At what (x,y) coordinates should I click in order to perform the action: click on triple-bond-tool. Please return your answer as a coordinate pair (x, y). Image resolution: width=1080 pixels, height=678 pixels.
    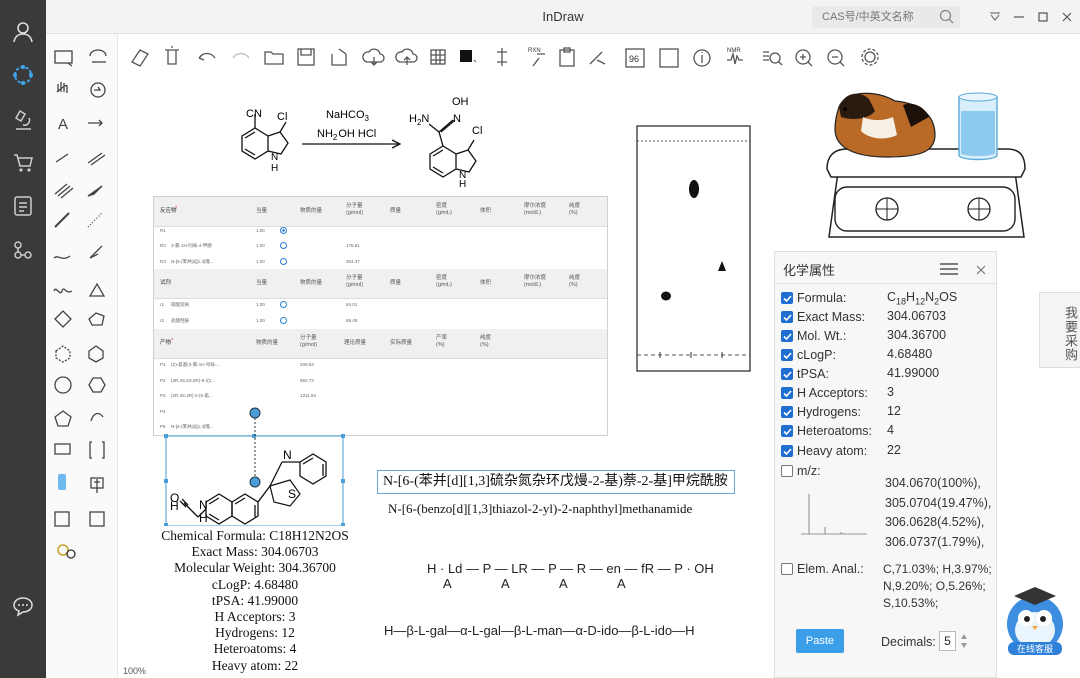
    Looking at the image, I should click on (64, 189).